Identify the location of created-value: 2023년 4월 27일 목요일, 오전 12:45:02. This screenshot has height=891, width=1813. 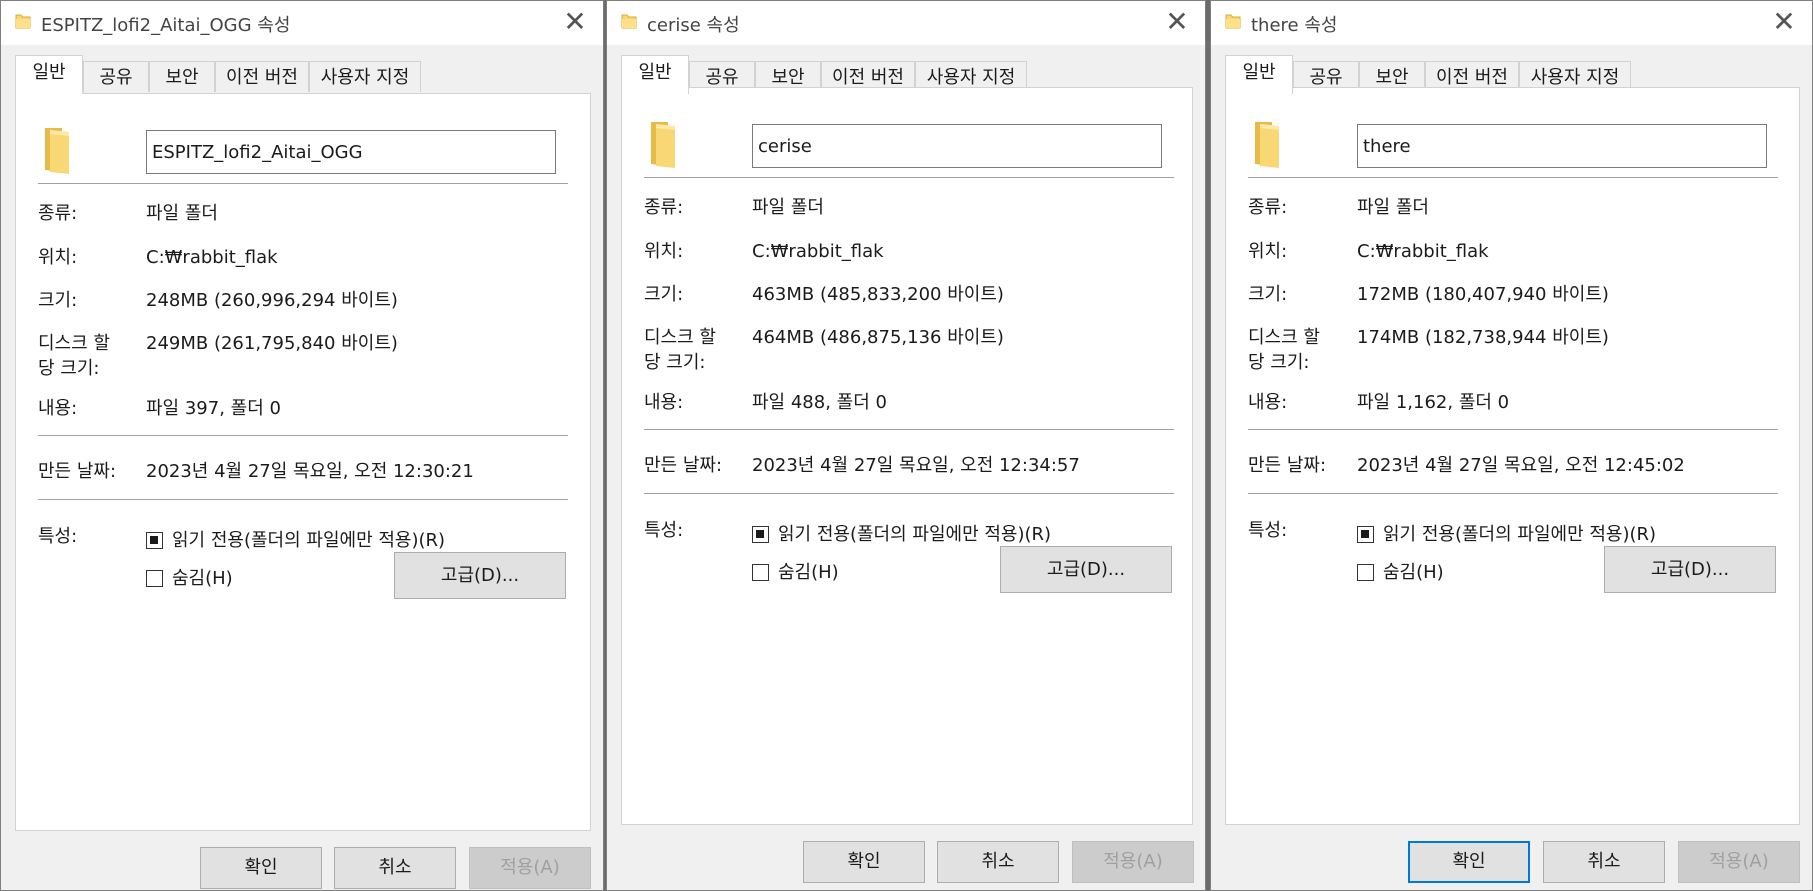
(1521, 465).